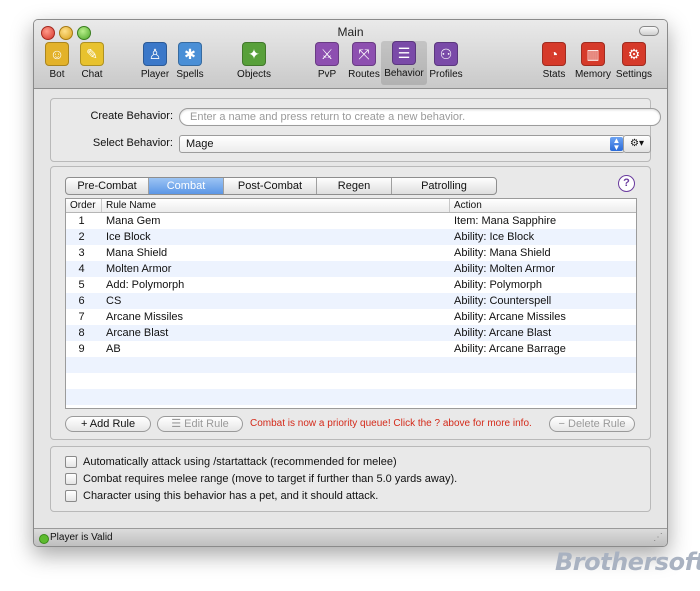  I want to click on table-row: 5 Add: Polymorph Ability: Polymorph, so click(351, 285).